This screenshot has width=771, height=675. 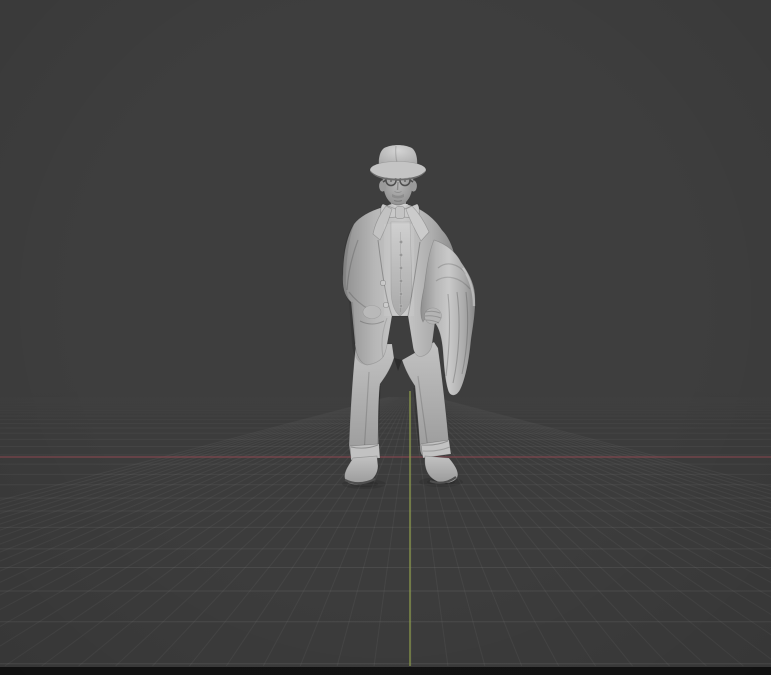 I want to click on letterbox-bar, so click(x=385, y=671).